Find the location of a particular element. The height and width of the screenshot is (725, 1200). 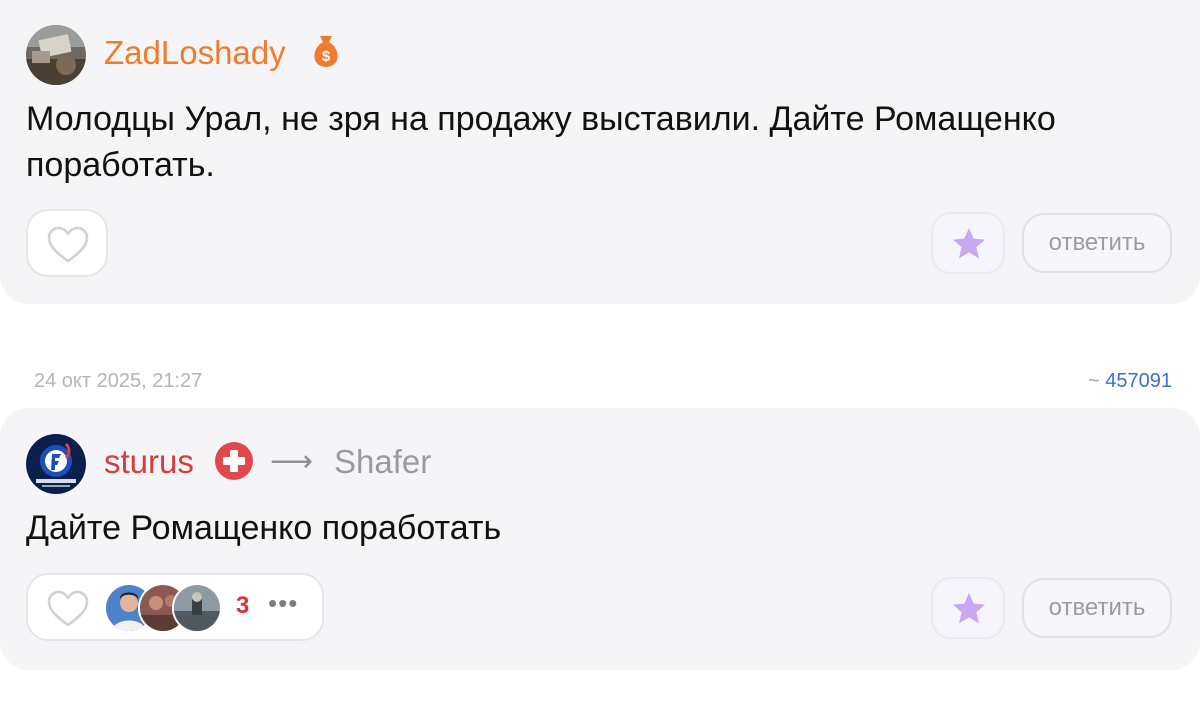

id-prefix: ~ is located at coordinates (1094, 381).